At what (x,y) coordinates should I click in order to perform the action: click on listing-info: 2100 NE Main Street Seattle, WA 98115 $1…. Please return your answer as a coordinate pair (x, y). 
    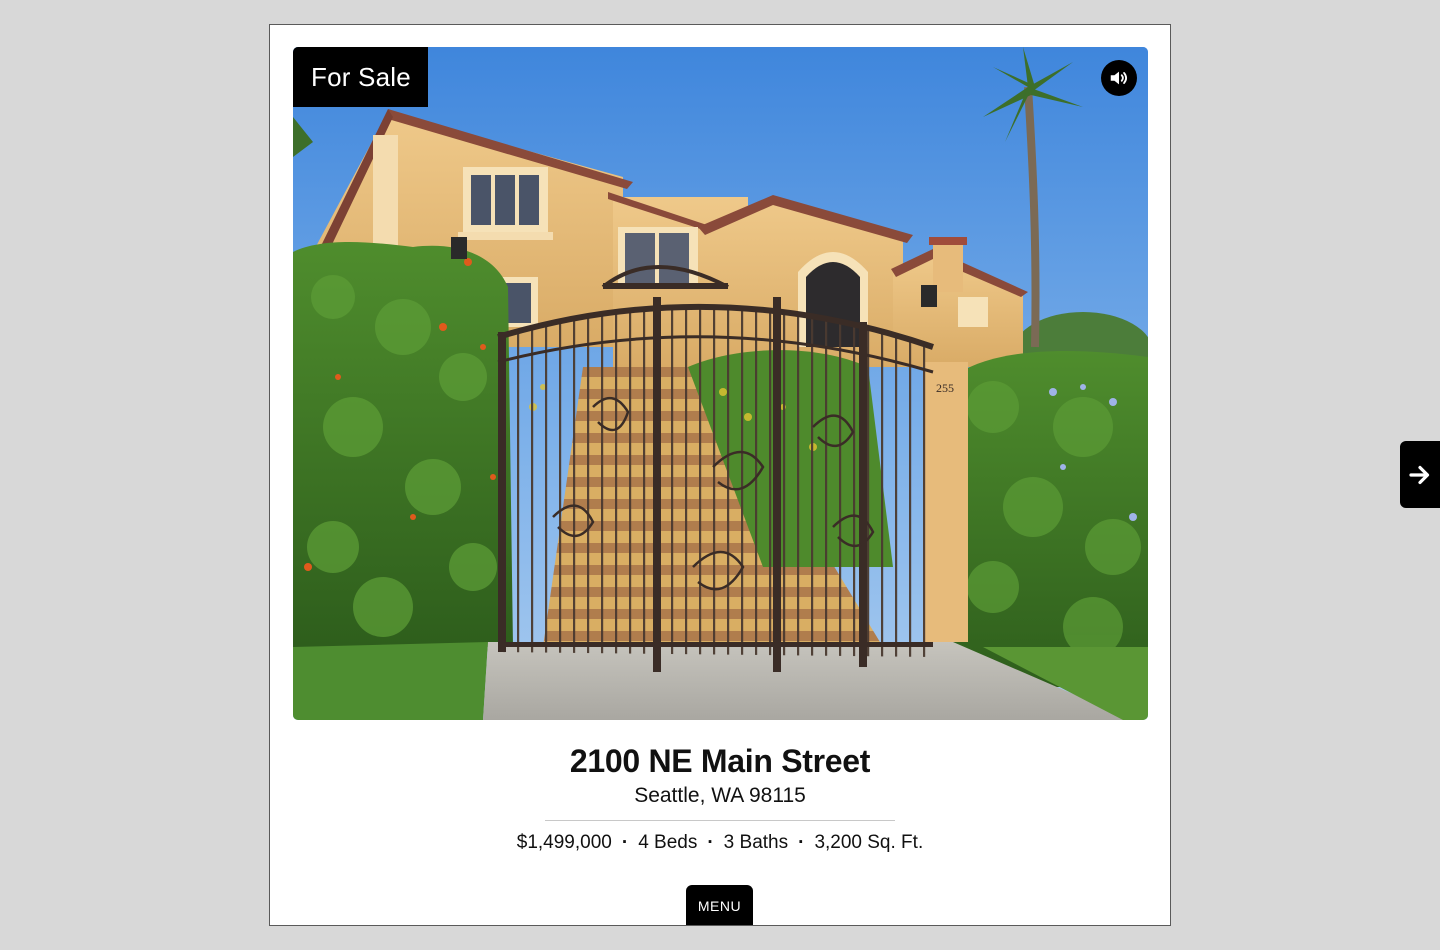
    Looking at the image, I should click on (720, 798).